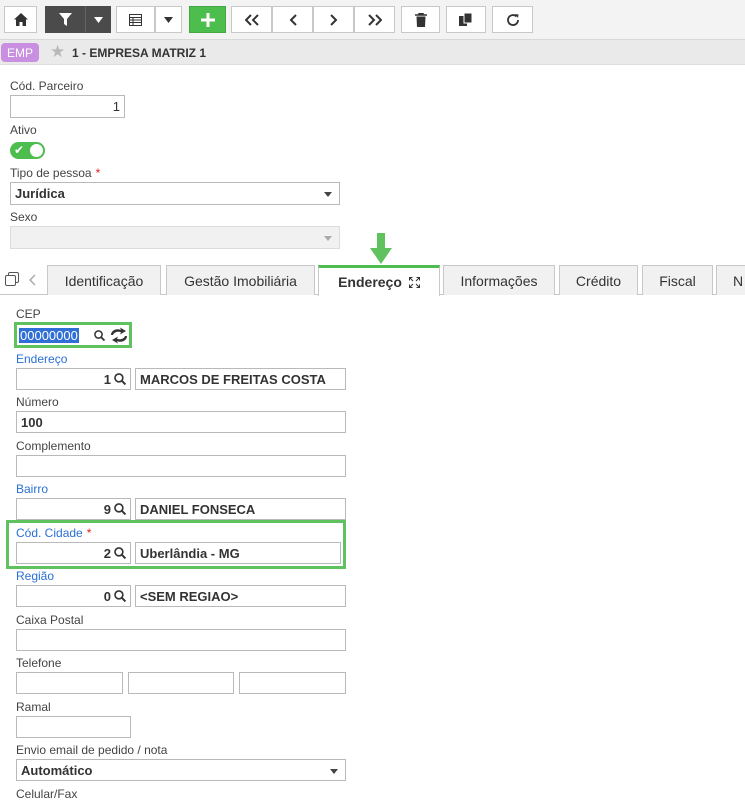  Describe the element at coordinates (240, 280) in the screenshot. I see `tab-gestao-imobiliaria: Gestão Imobiliária` at that location.